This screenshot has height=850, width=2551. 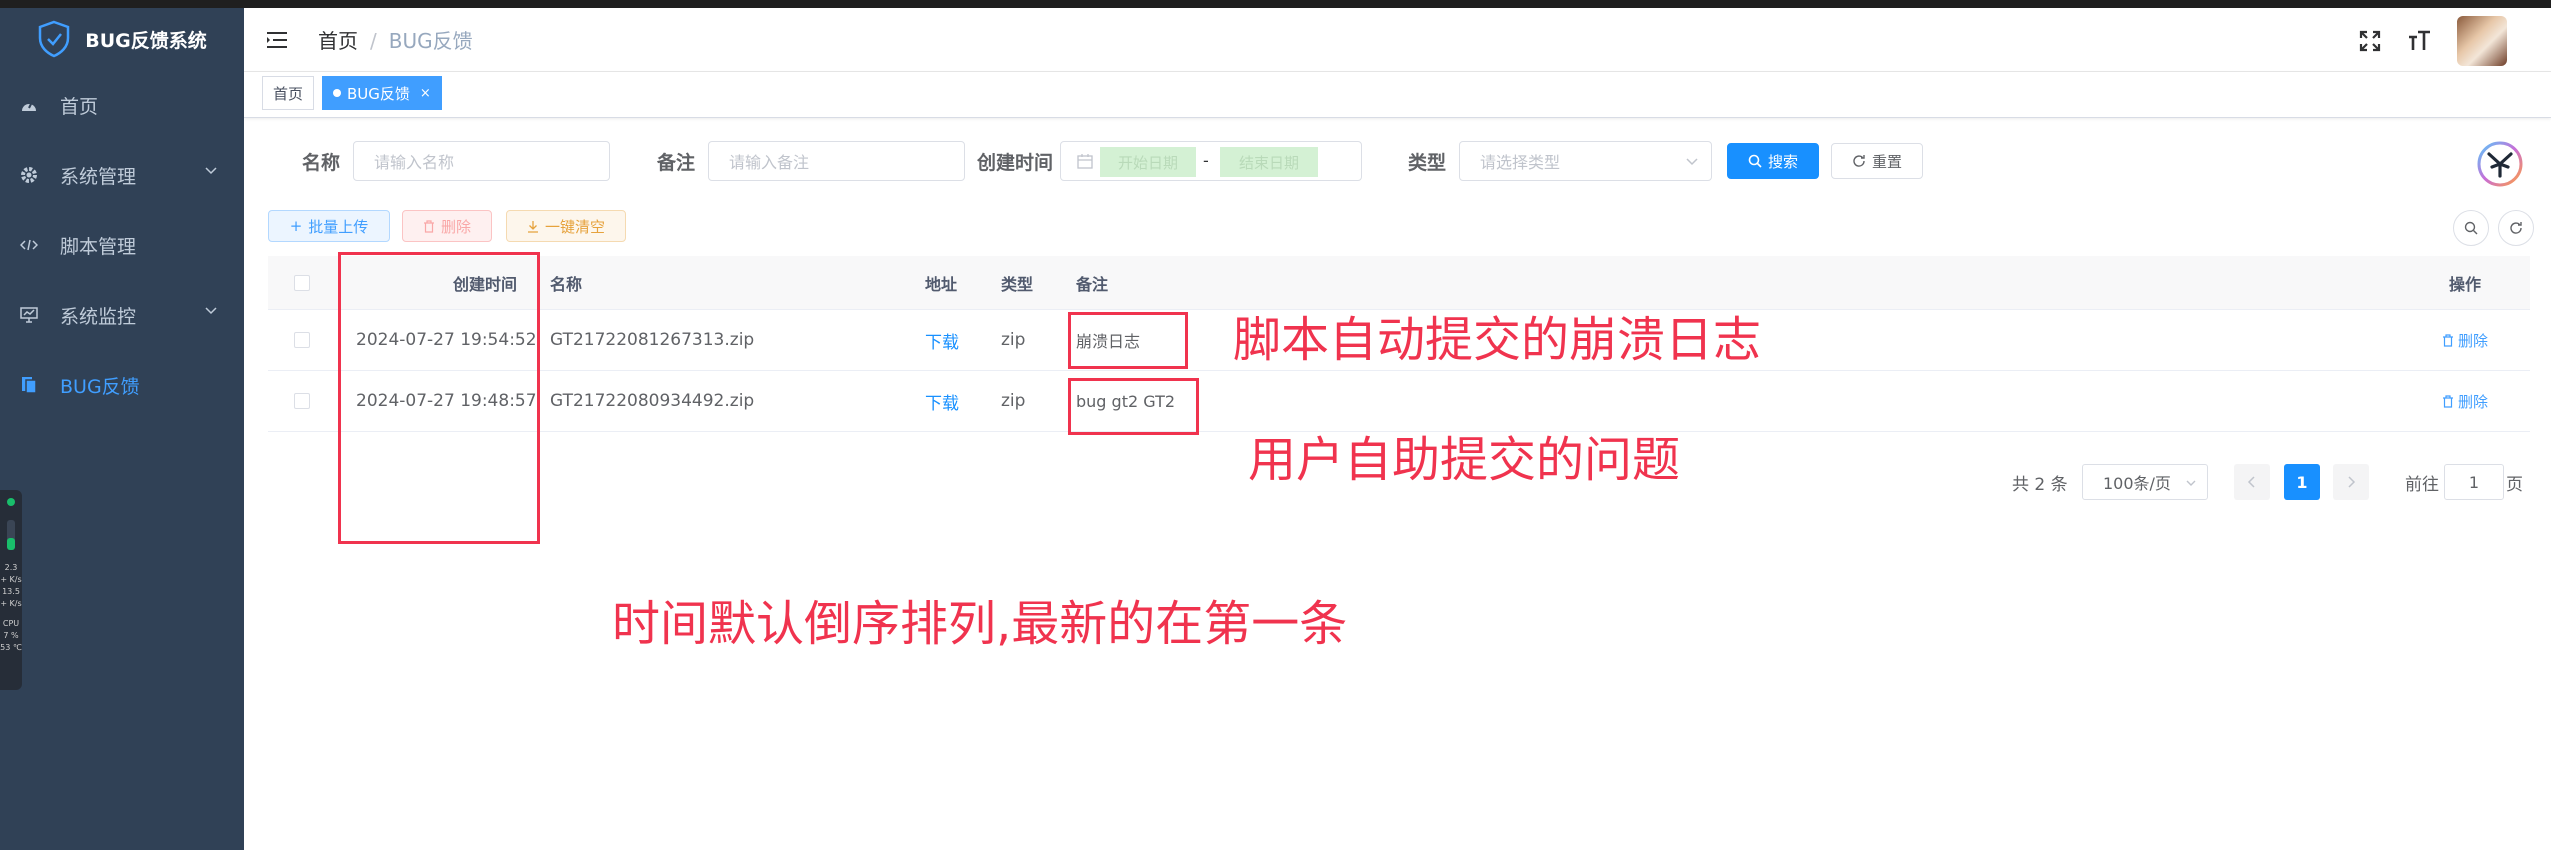 What do you see at coordinates (2474, 482) in the screenshot?
I see `goto-page-input: 1` at bounding box center [2474, 482].